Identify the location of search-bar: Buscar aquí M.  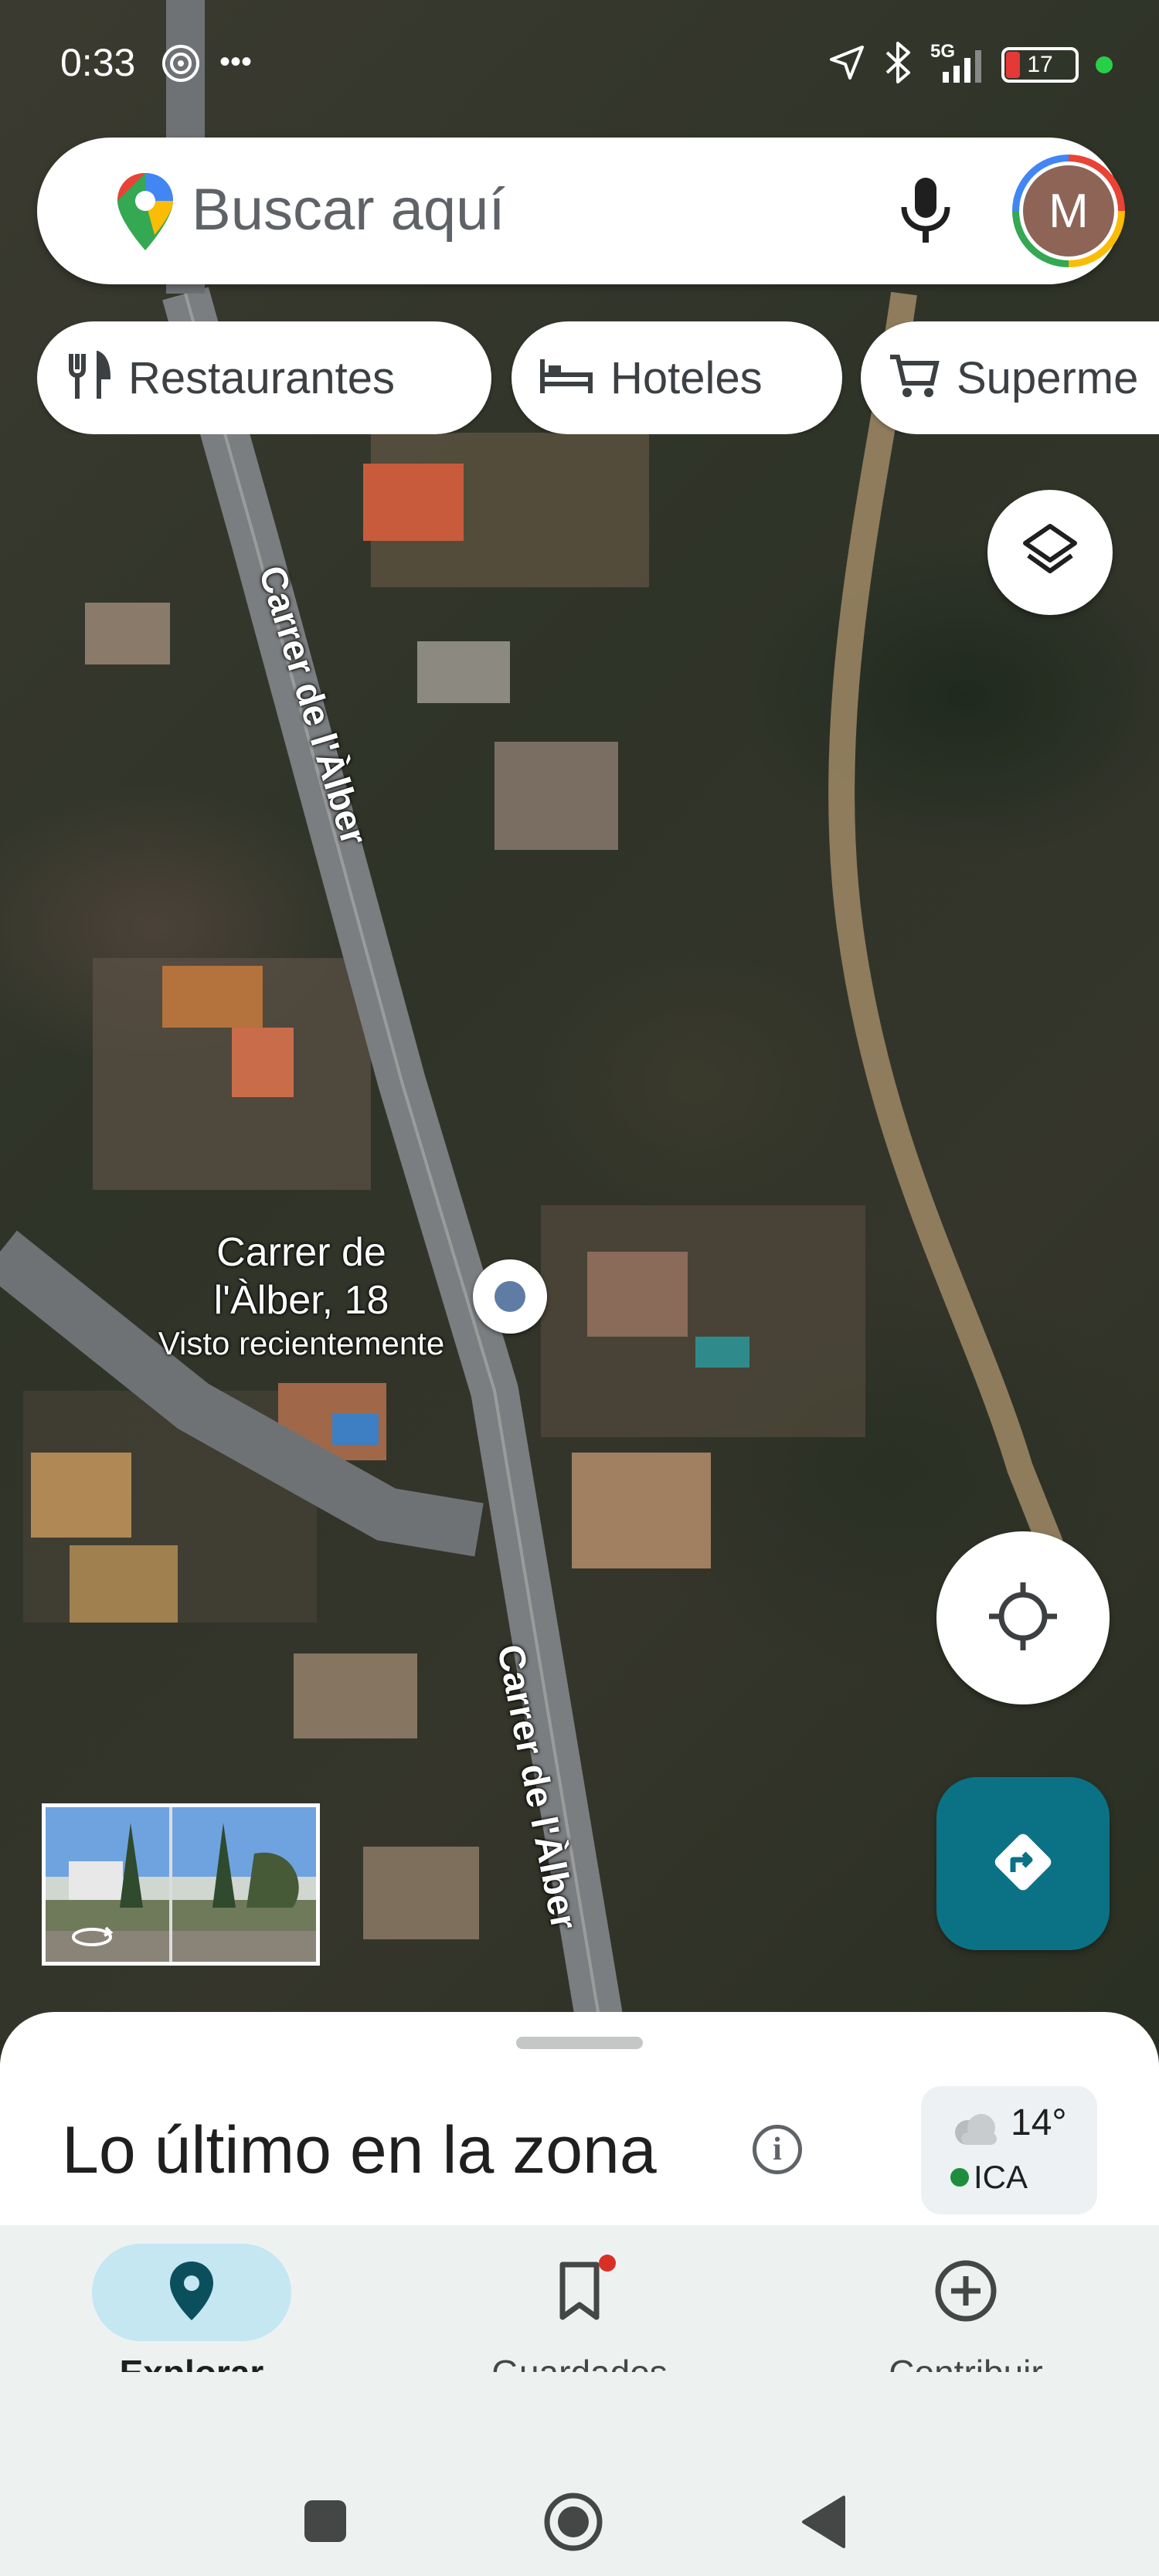
(581, 211).